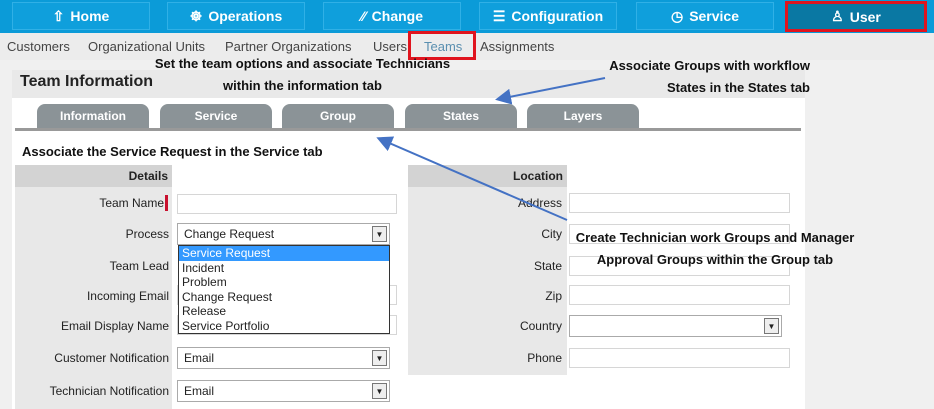 The width and height of the screenshot is (934, 409). What do you see at coordinates (472, 178) in the screenshot?
I see `arrow-to-group-tab` at bounding box center [472, 178].